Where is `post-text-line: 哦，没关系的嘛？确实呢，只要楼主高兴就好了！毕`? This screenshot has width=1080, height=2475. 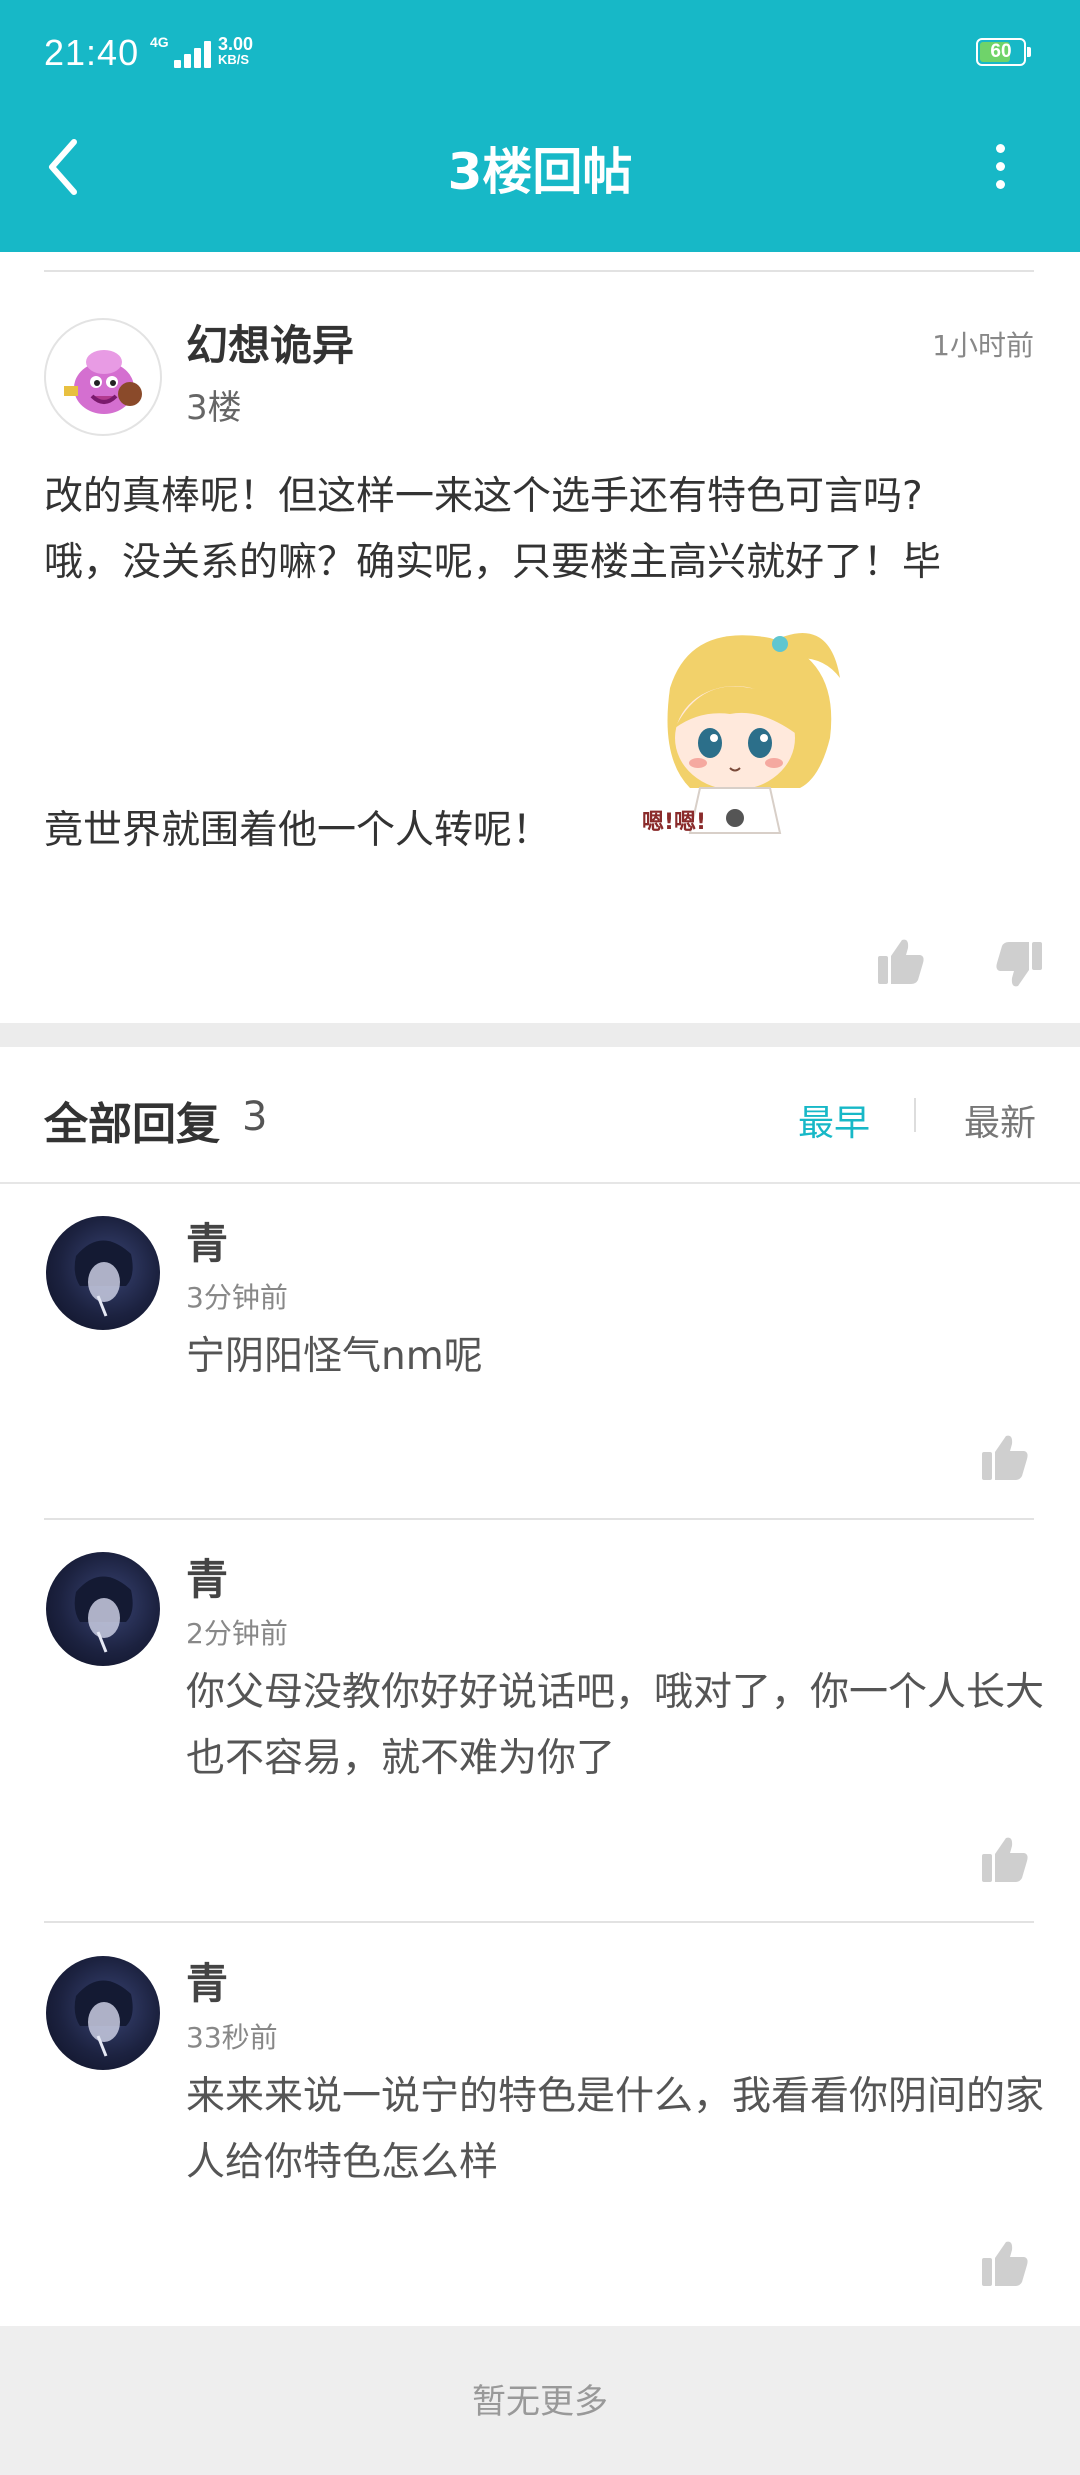
post-text-line: 哦，没关系的嘛？确实呢，只要楼主高兴就好了！毕 is located at coordinates (493, 562).